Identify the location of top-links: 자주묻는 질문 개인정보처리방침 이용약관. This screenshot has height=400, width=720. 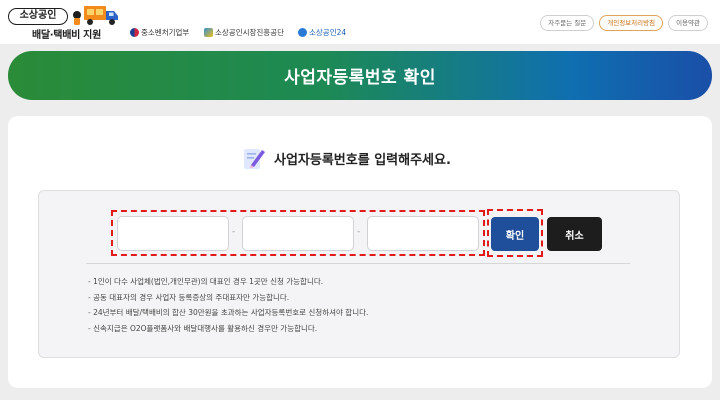
(624, 23).